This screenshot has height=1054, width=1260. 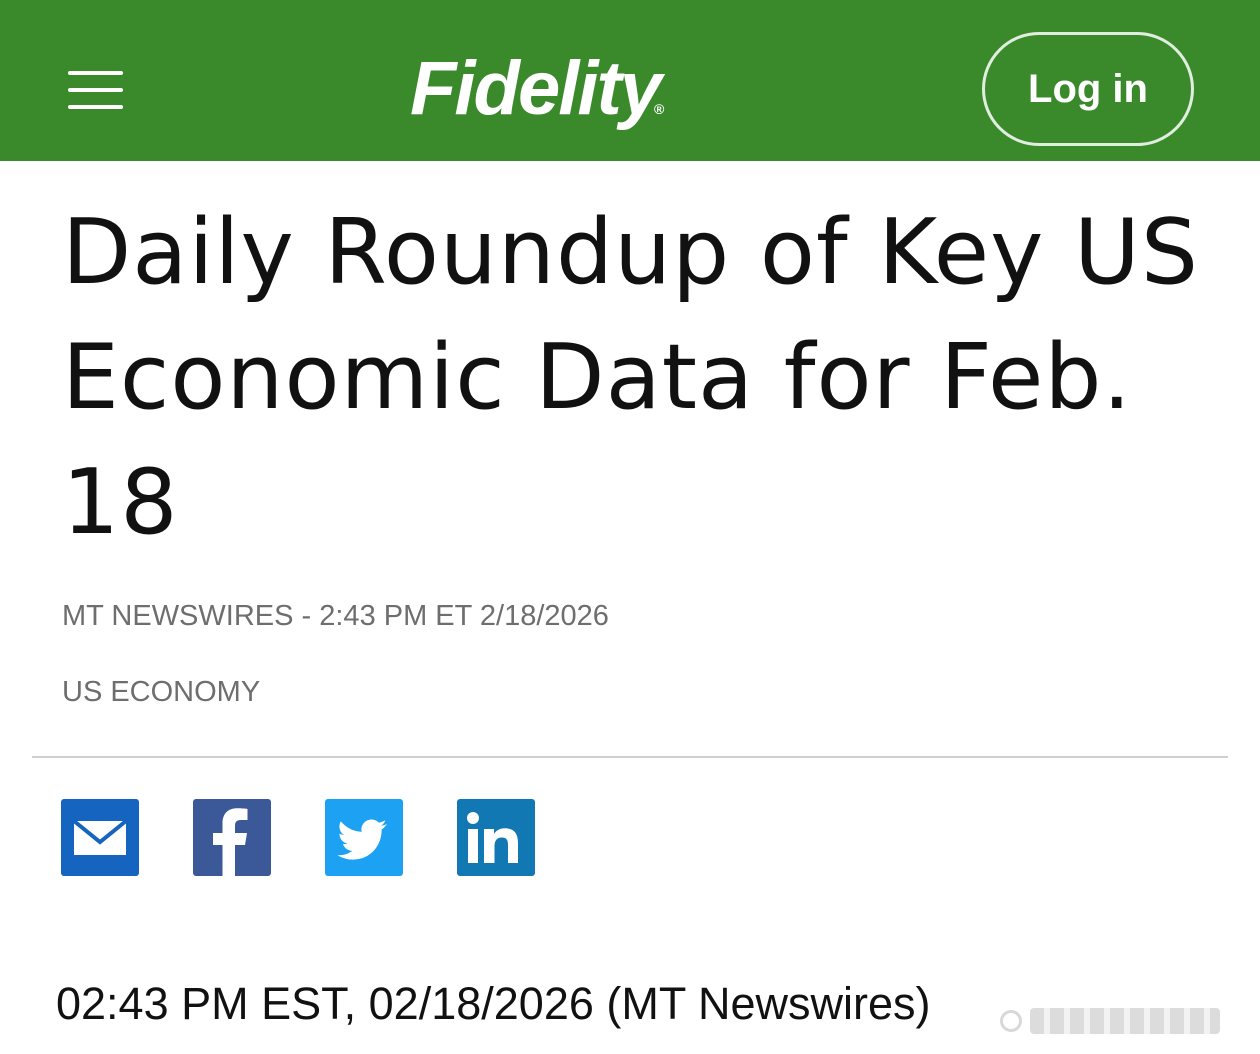 What do you see at coordinates (464, 616) in the screenshot?
I see `article-timestamp: 2:43 PM ET 2/18/2026` at bounding box center [464, 616].